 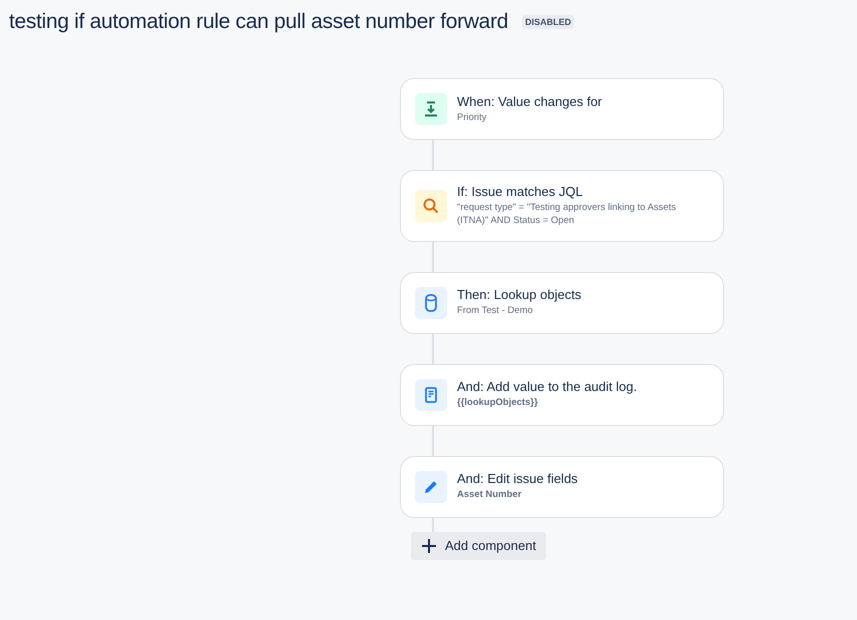 What do you see at coordinates (547, 386) in the screenshot?
I see `step-label: And: Add value to the audit log.` at bounding box center [547, 386].